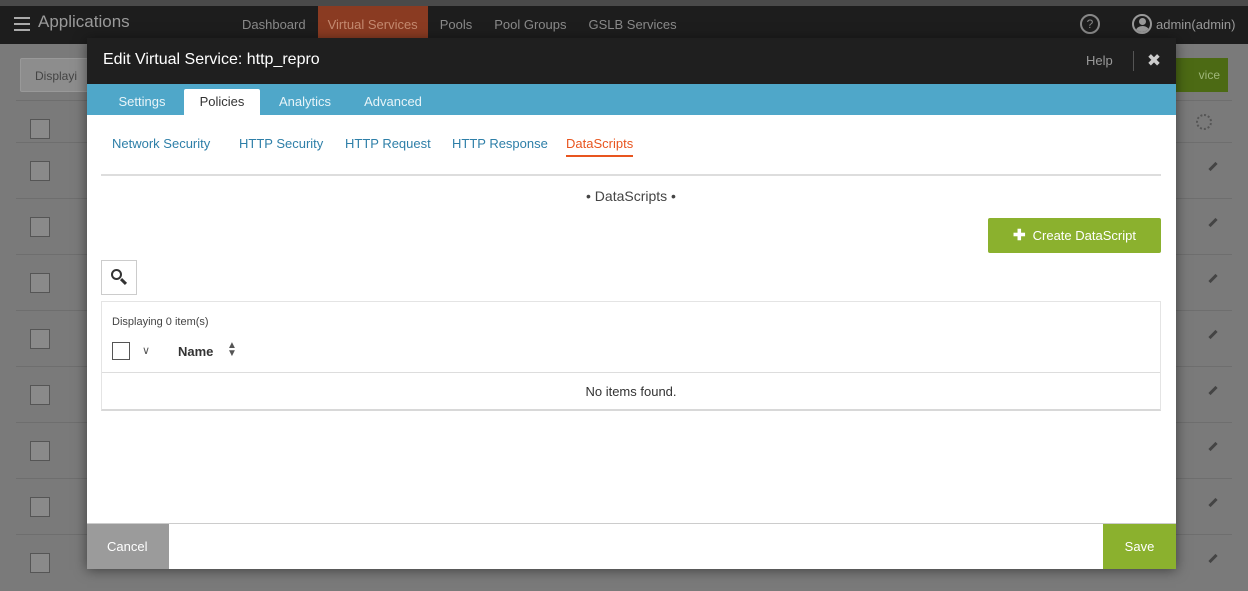 The width and height of the screenshot is (1248, 591). I want to click on subtab-http-security: HTTP Security, so click(281, 143).